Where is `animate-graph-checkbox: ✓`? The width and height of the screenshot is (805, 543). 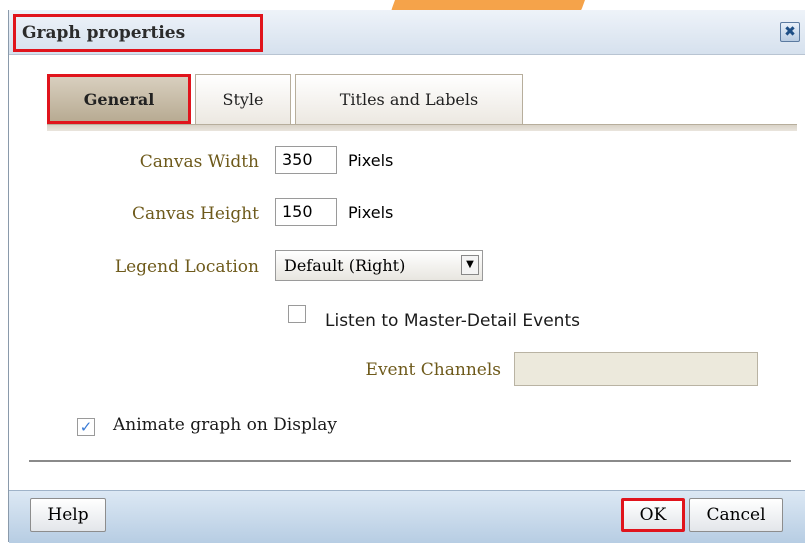
animate-graph-checkbox: ✓ is located at coordinates (86, 427).